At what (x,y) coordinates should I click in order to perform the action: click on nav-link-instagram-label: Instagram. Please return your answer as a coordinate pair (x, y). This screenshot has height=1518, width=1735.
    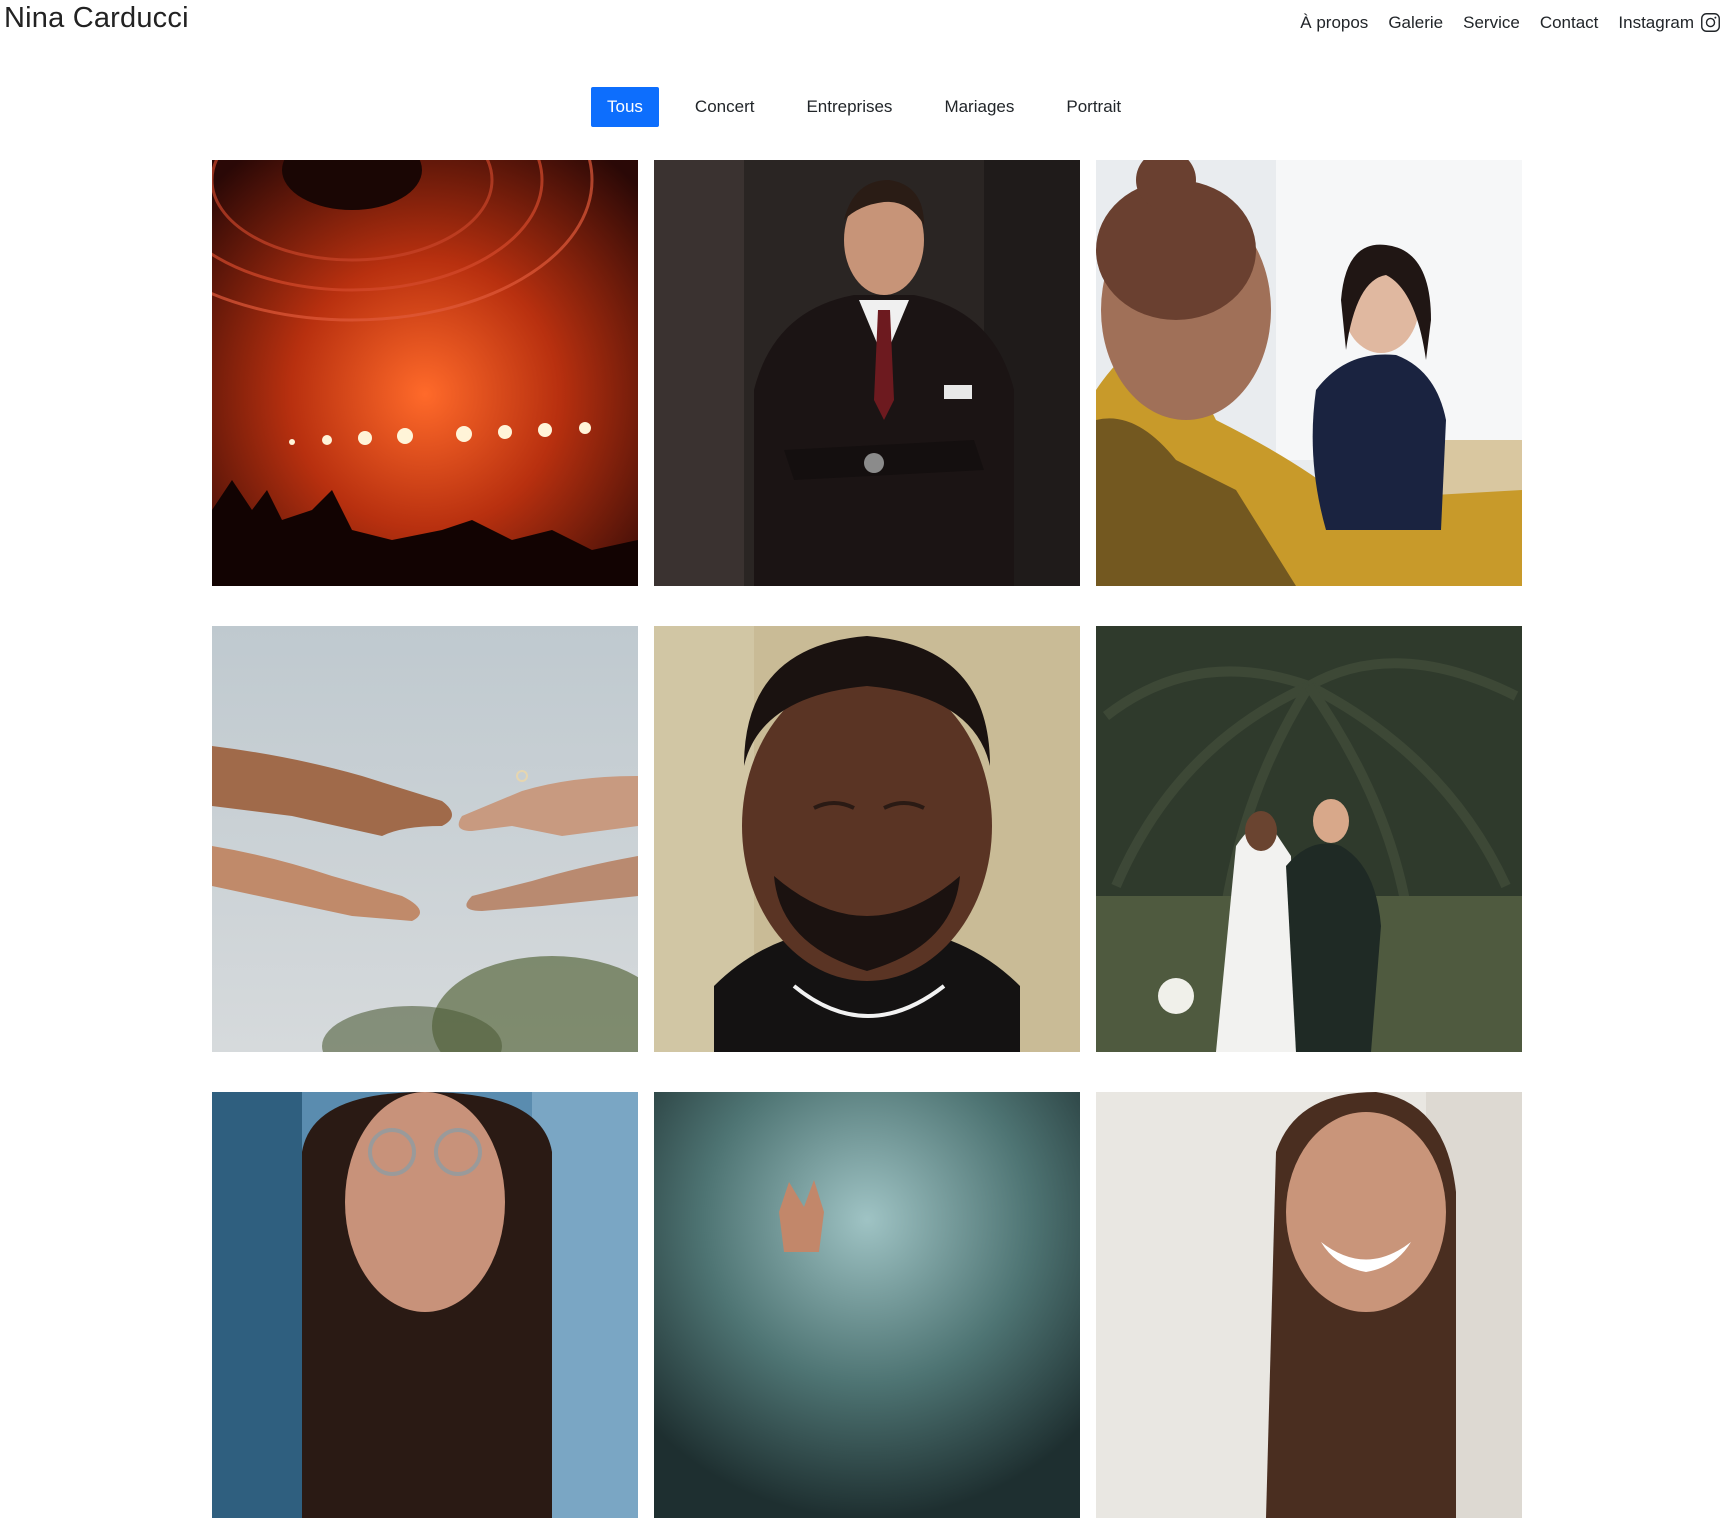
    Looking at the image, I should click on (1656, 22).